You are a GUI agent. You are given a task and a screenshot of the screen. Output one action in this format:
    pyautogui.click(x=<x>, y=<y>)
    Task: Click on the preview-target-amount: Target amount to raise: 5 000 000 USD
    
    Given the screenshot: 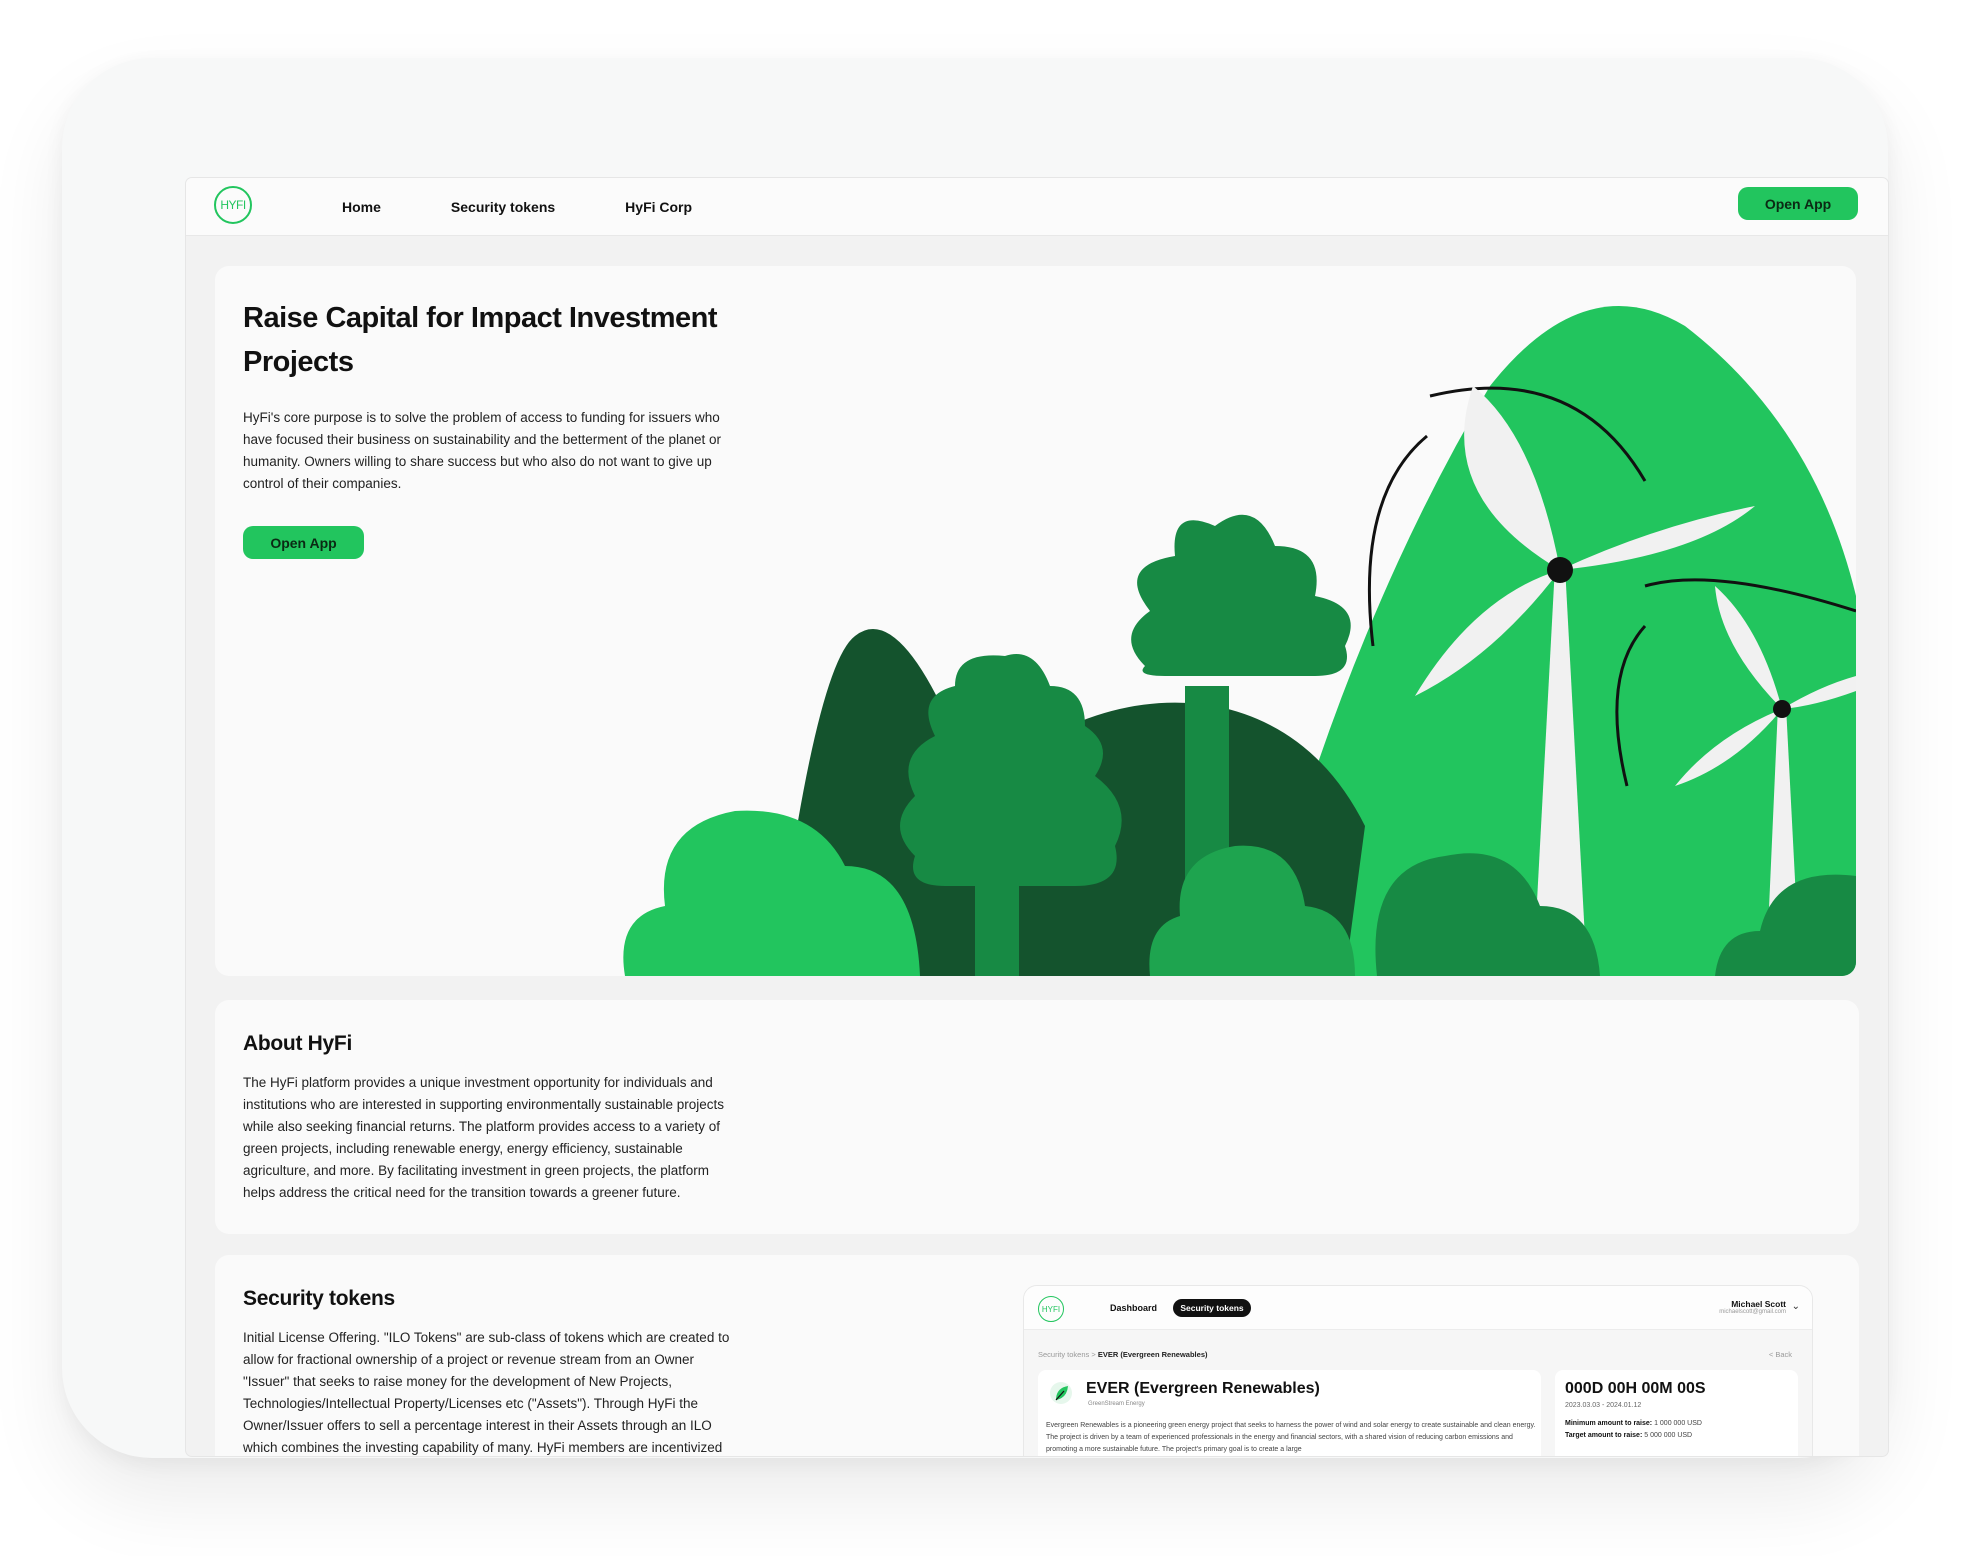 What is the action you would take?
    pyautogui.click(x=1628, y=1435)
    